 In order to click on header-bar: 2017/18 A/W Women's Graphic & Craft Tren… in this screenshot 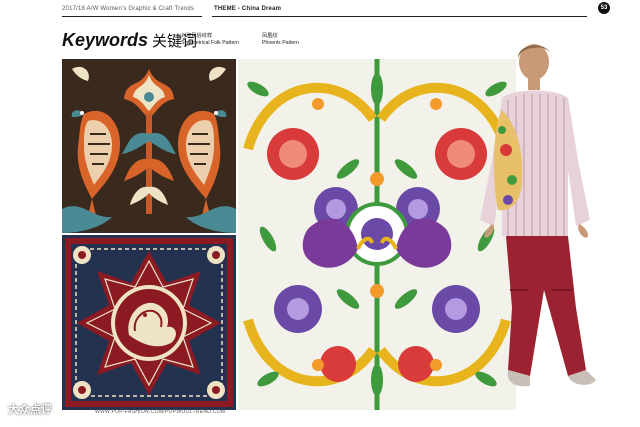, I will do `click(320, 10)`.